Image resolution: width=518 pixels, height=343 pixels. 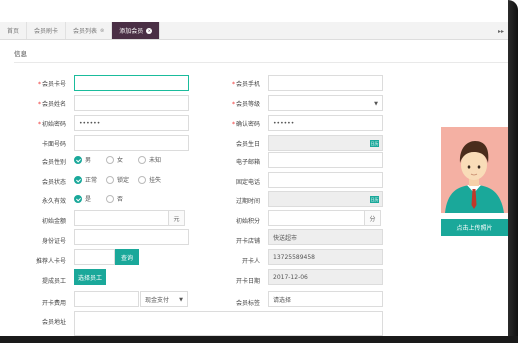 I want to click on label-commission: 提成员工, so click(x=53, y=281).